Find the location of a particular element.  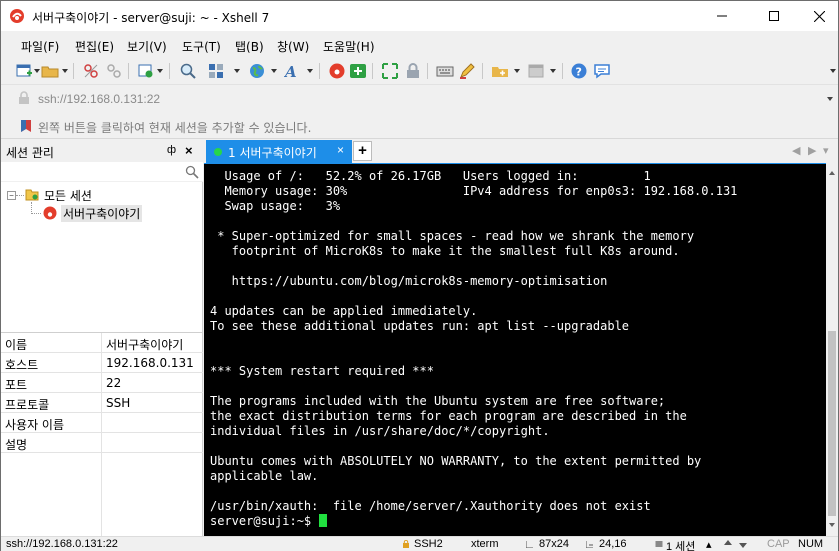

new-session-dropdown-icon is located at coordinates (37, 71).